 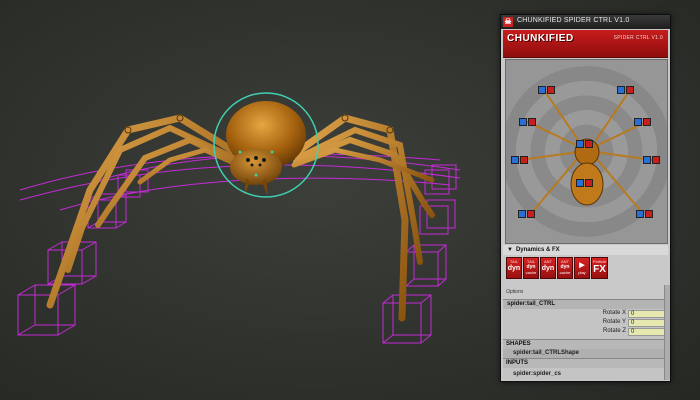 I want to click on attr-row-rotate-x: Rotate X 0, so click(x=585, y=313).